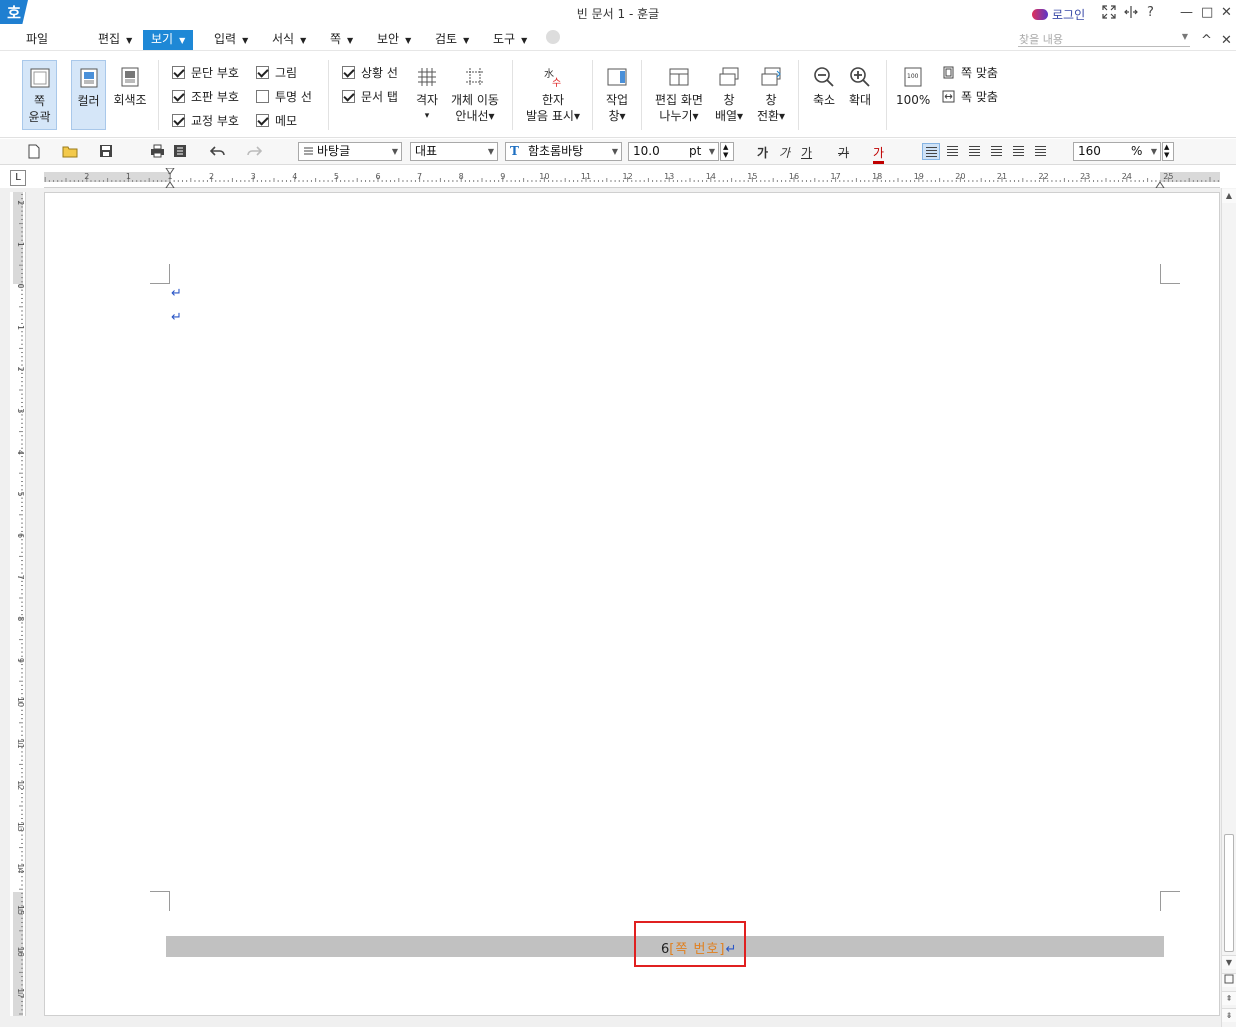 The height and width of the screenshot is (1027, 1236). Describe the element at coordinates (20, 868) in the screenshot. I see `ruler-label: 14` at that location.